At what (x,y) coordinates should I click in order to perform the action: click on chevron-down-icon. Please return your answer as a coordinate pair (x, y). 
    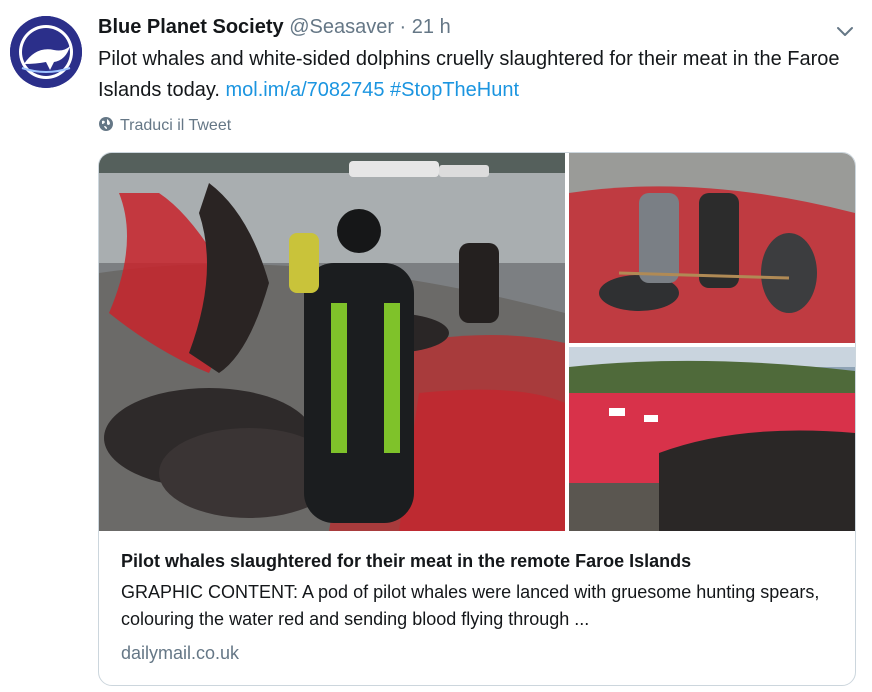
    Looking at the image, I should click on (845, 31).